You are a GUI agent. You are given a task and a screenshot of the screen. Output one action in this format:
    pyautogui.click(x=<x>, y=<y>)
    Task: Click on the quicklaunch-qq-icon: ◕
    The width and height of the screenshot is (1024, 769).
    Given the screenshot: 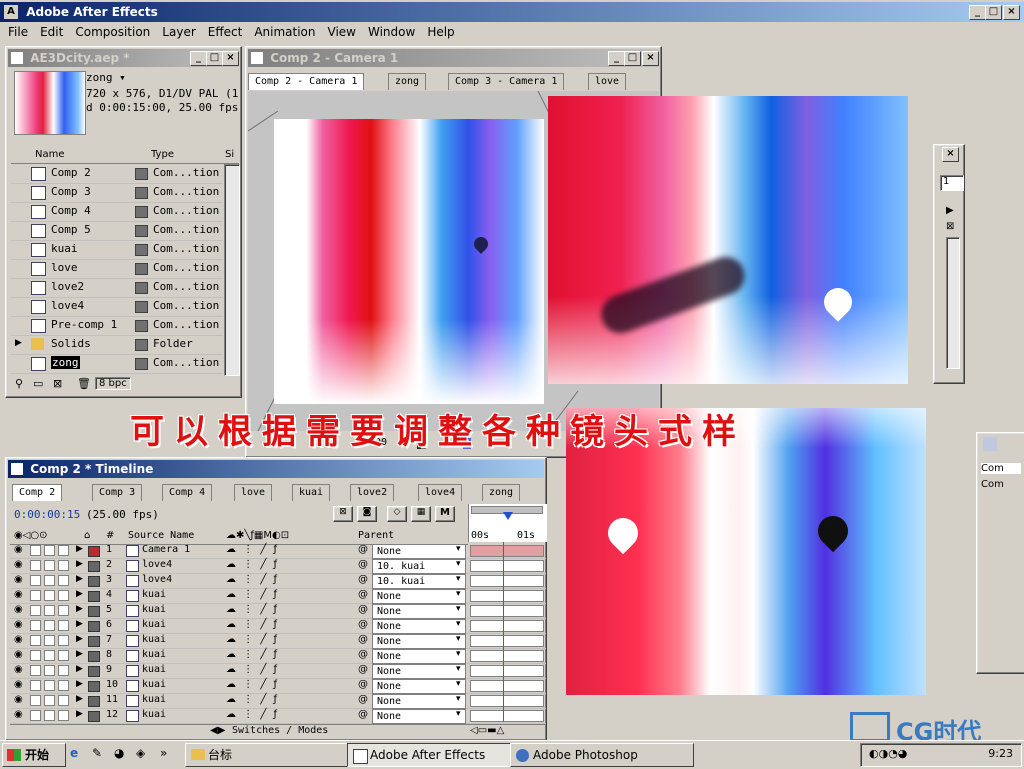 What is the action you would take?
    pyautogui.click(x=119, y=753)
    